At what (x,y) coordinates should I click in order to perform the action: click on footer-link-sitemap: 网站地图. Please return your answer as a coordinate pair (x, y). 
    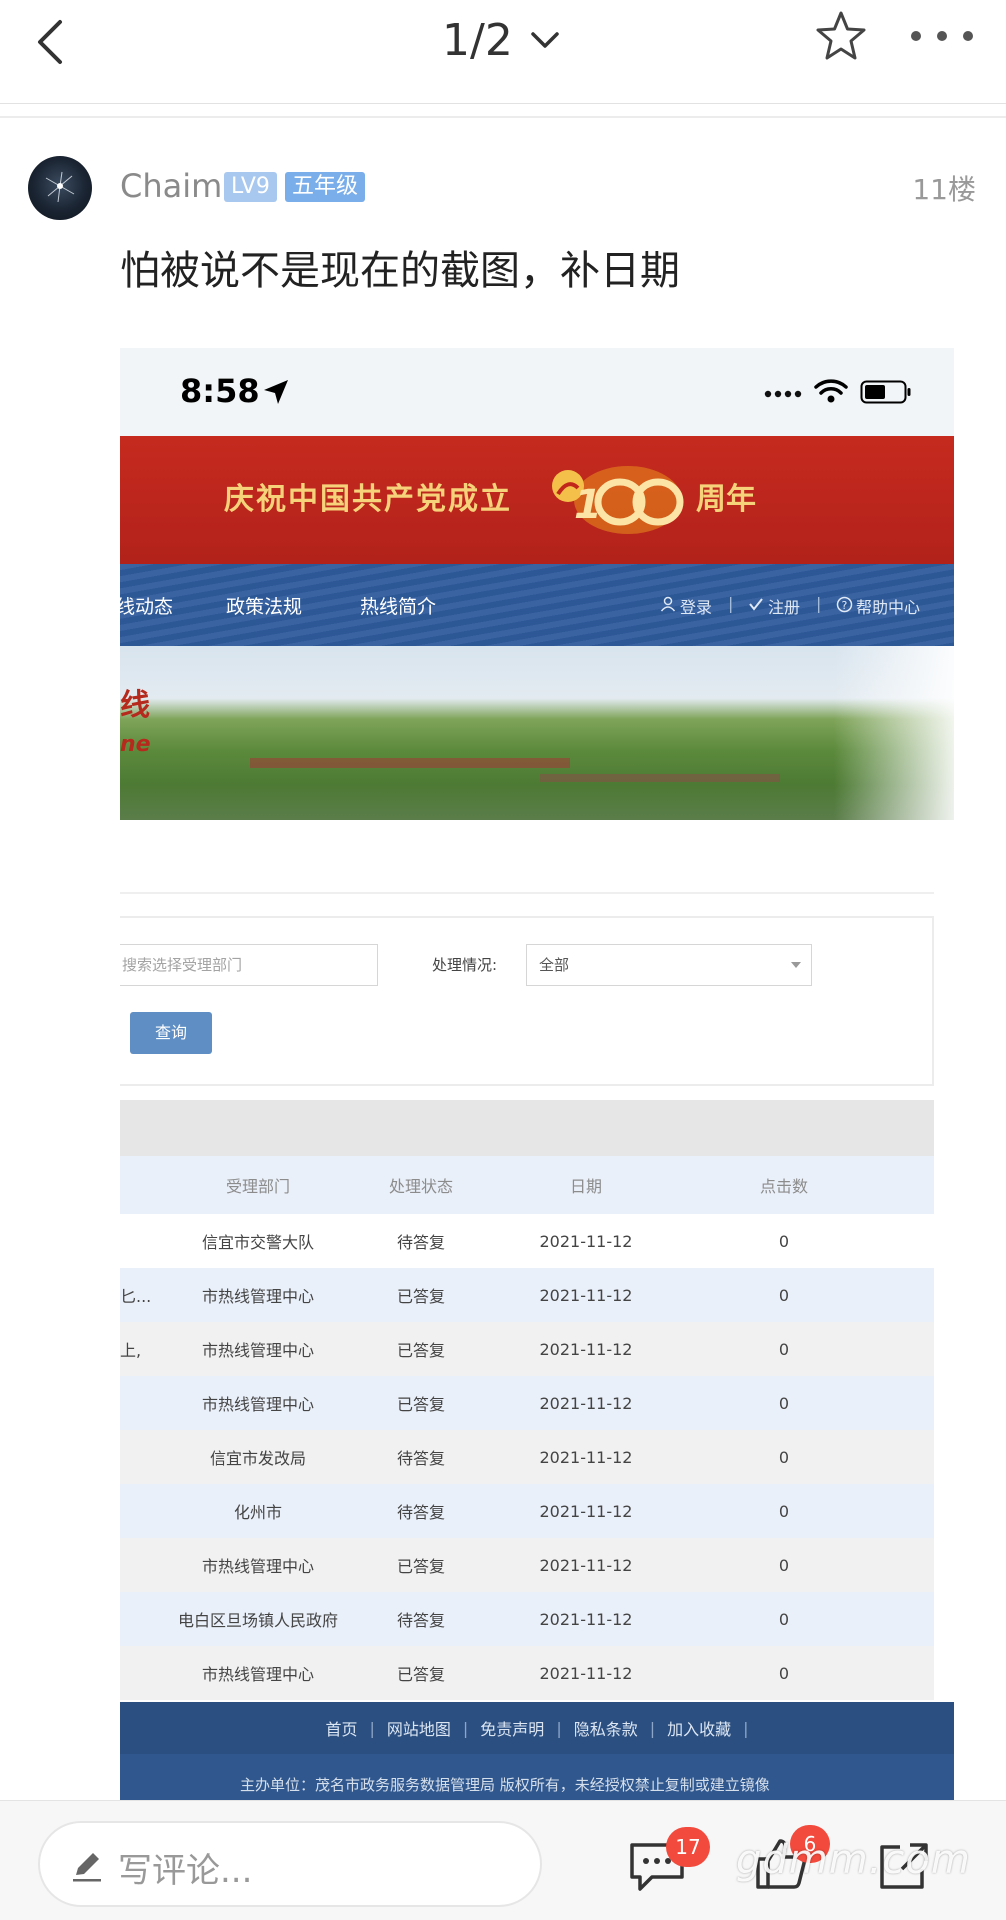
    Looking at the image, I should click on (419, 1728).